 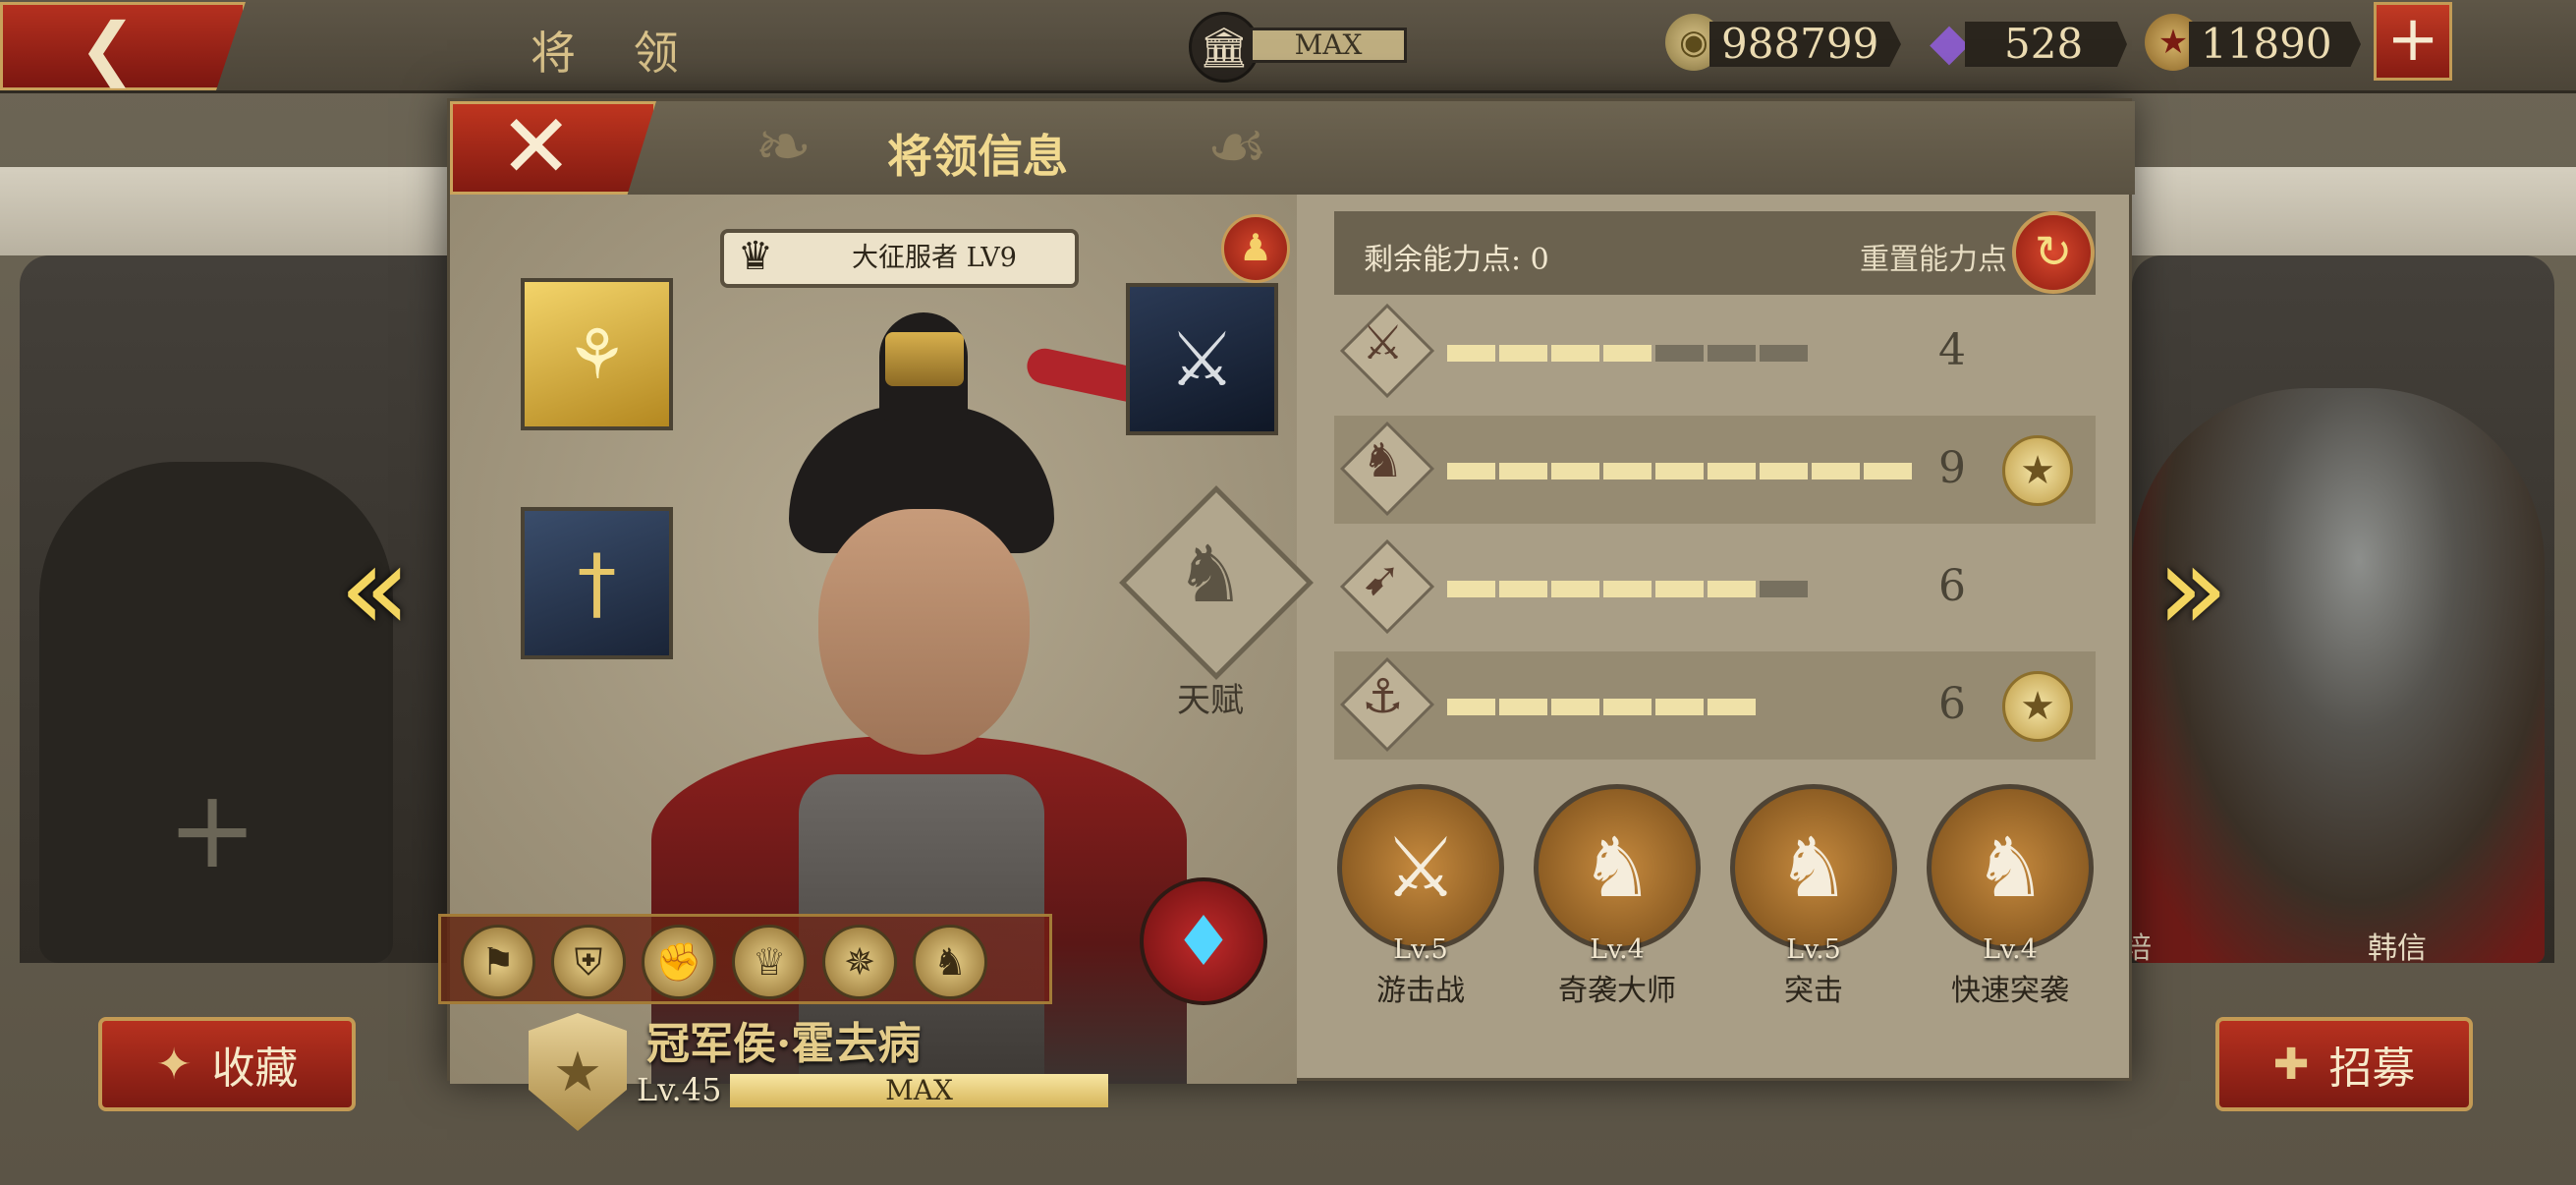 I want to click on ticket-resource: ★ 11890, so click(x=2253, y=44).